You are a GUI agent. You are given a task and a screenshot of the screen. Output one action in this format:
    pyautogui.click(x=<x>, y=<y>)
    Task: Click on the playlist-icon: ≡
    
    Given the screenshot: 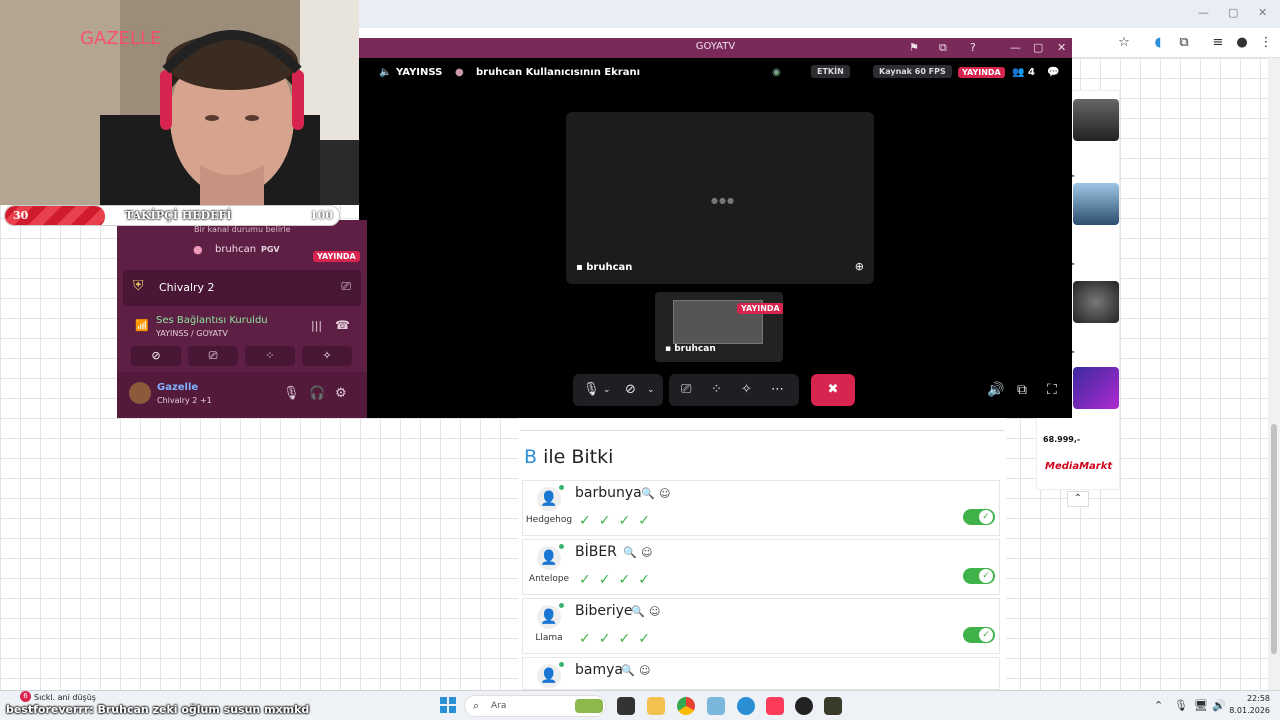 What is the action you would take?
    pyautogui.click(x=1218, y=43)
    